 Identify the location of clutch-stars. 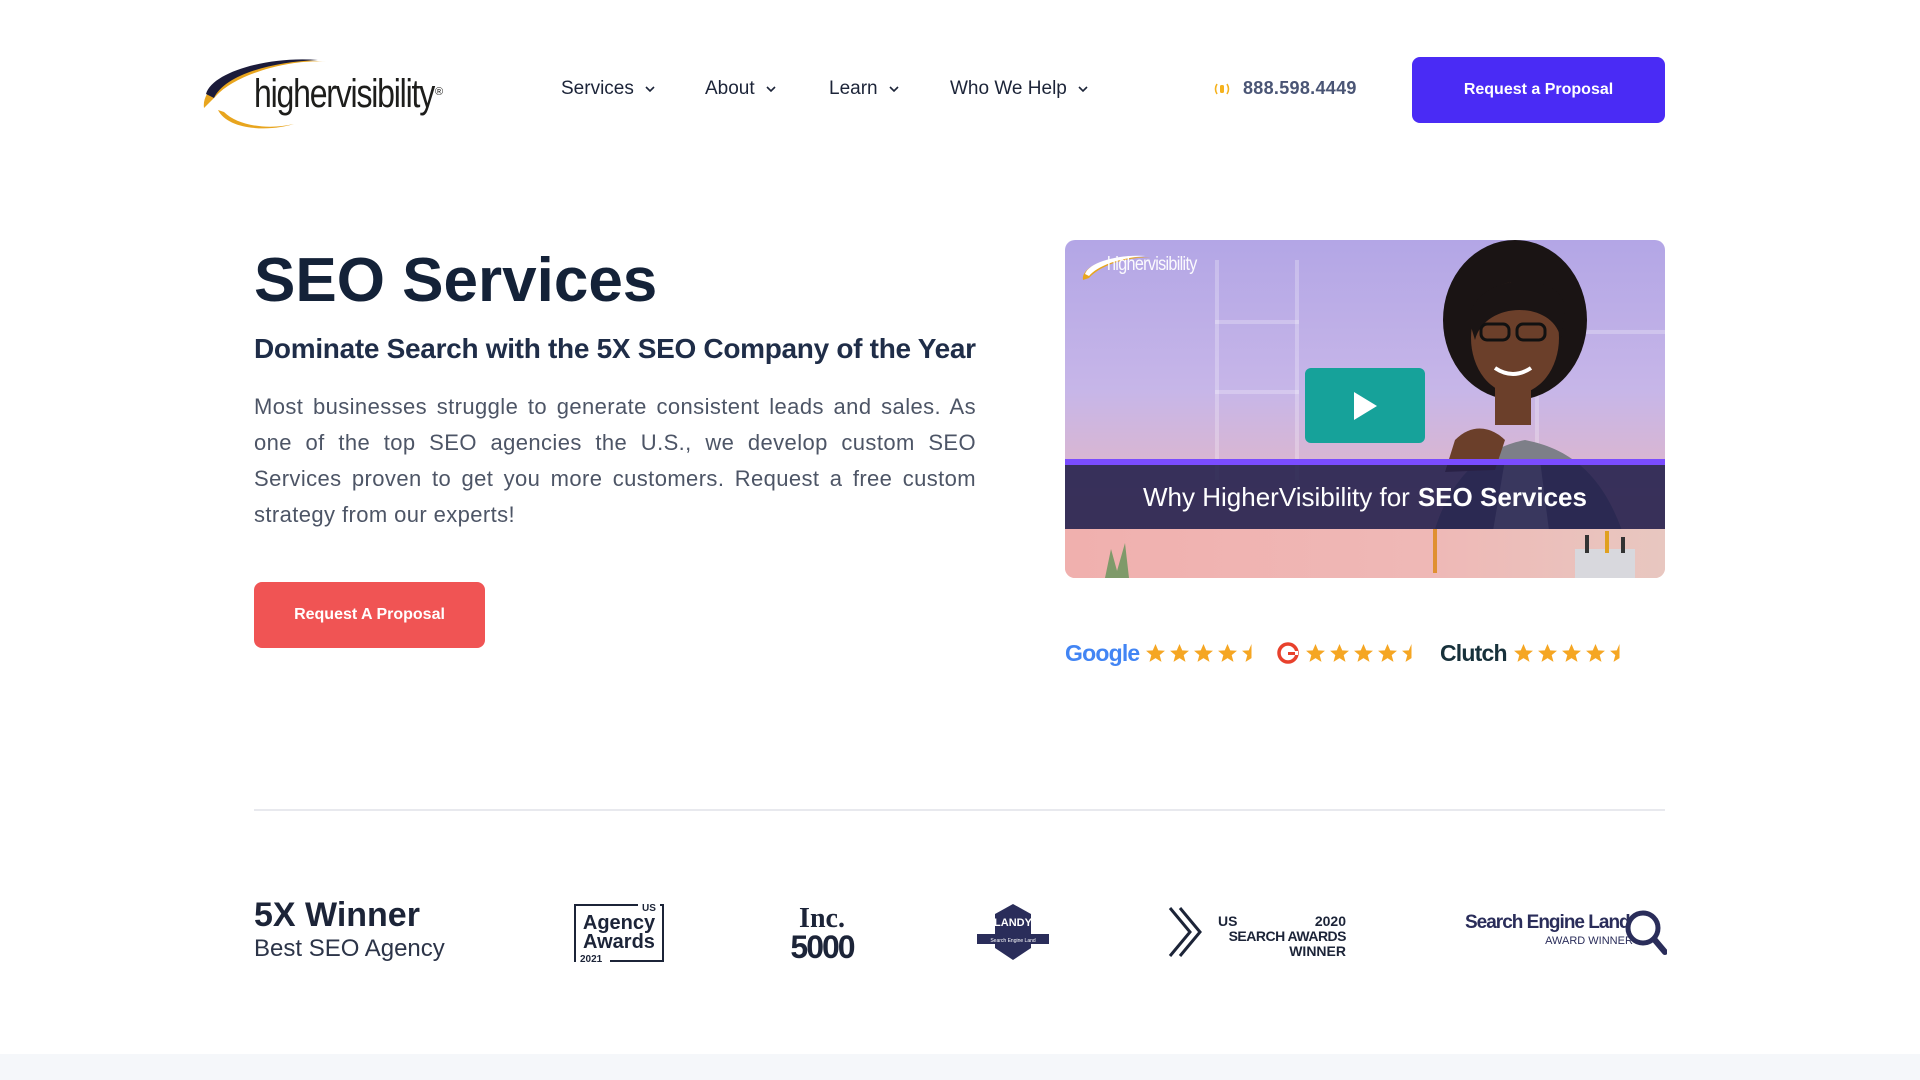
(1571, 653).